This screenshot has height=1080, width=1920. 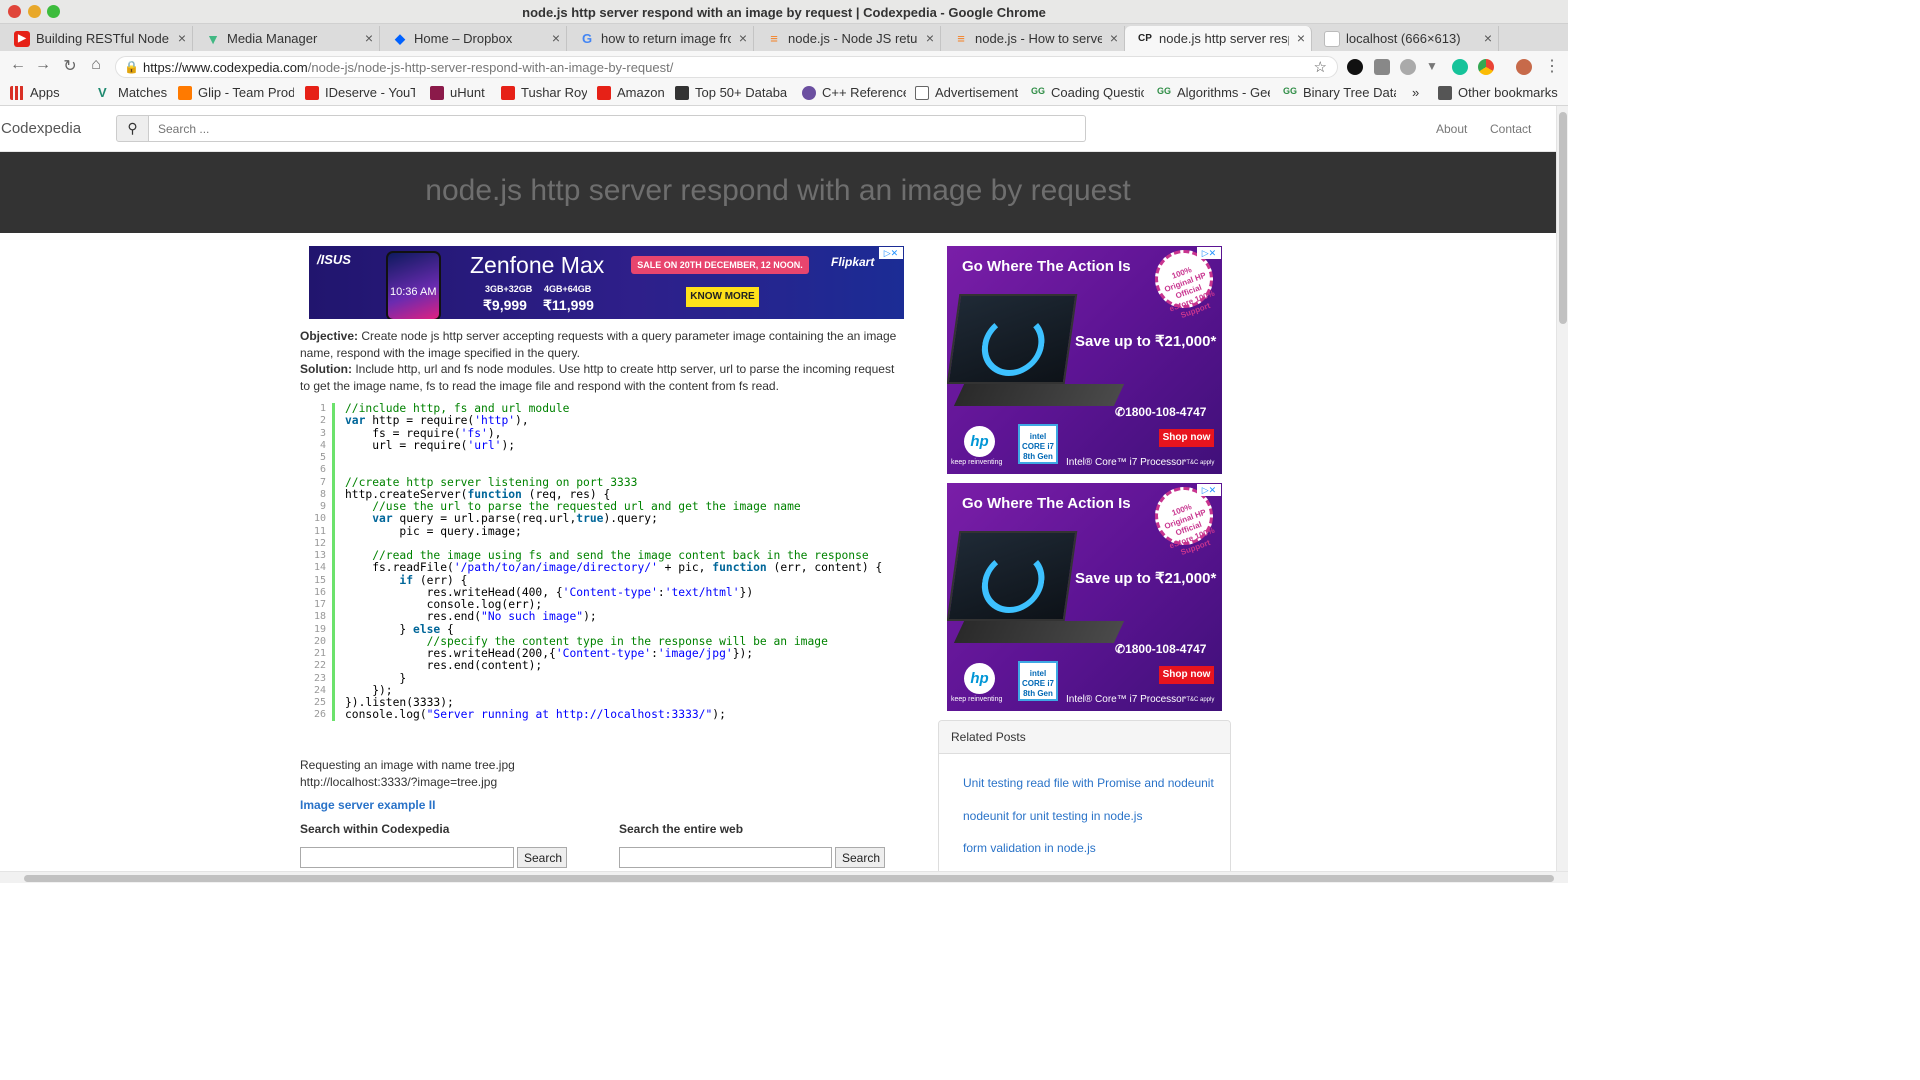 I want to click on menu-icon: ⋮, so click(x=1552, y=66).